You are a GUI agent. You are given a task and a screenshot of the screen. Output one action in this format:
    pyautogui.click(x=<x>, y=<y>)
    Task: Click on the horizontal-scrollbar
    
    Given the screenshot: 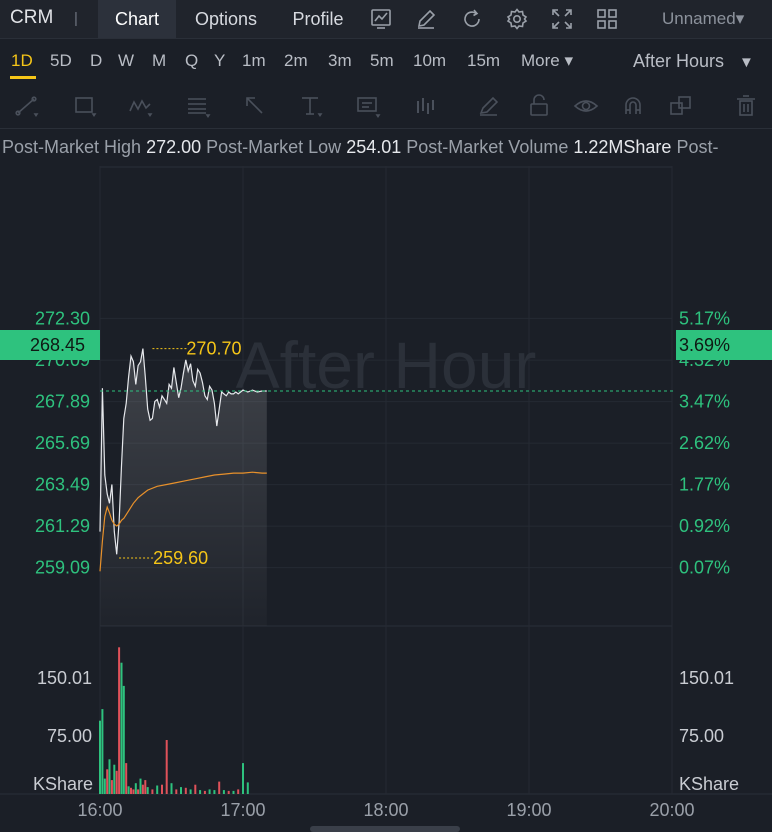 What is the action you would take?
    pyautogui.click(x=385, y=829)
    